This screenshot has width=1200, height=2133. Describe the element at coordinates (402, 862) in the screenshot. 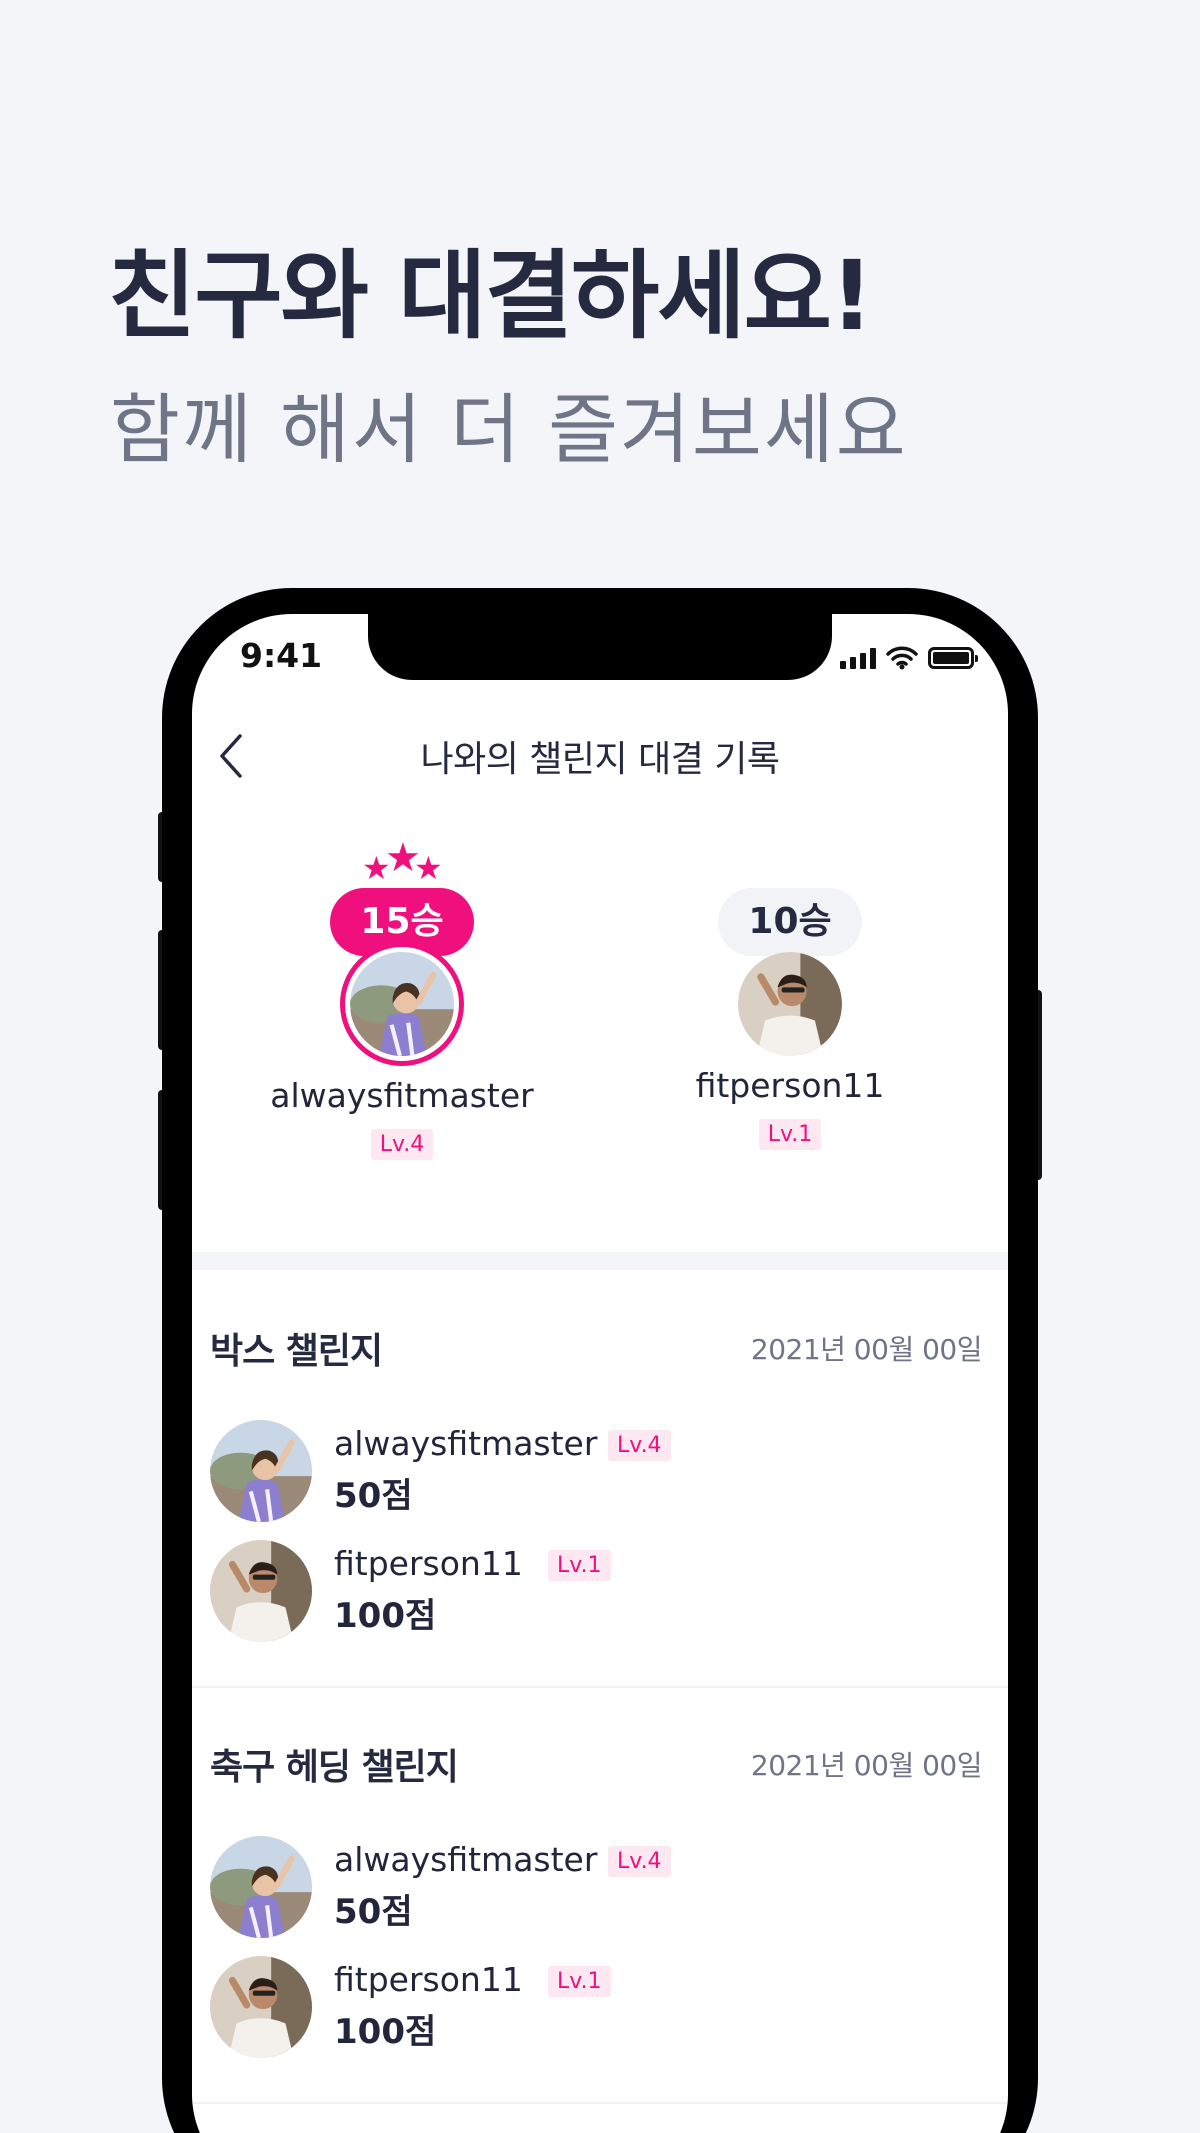

I see `win-stars: ★ ★ ★` at that location.